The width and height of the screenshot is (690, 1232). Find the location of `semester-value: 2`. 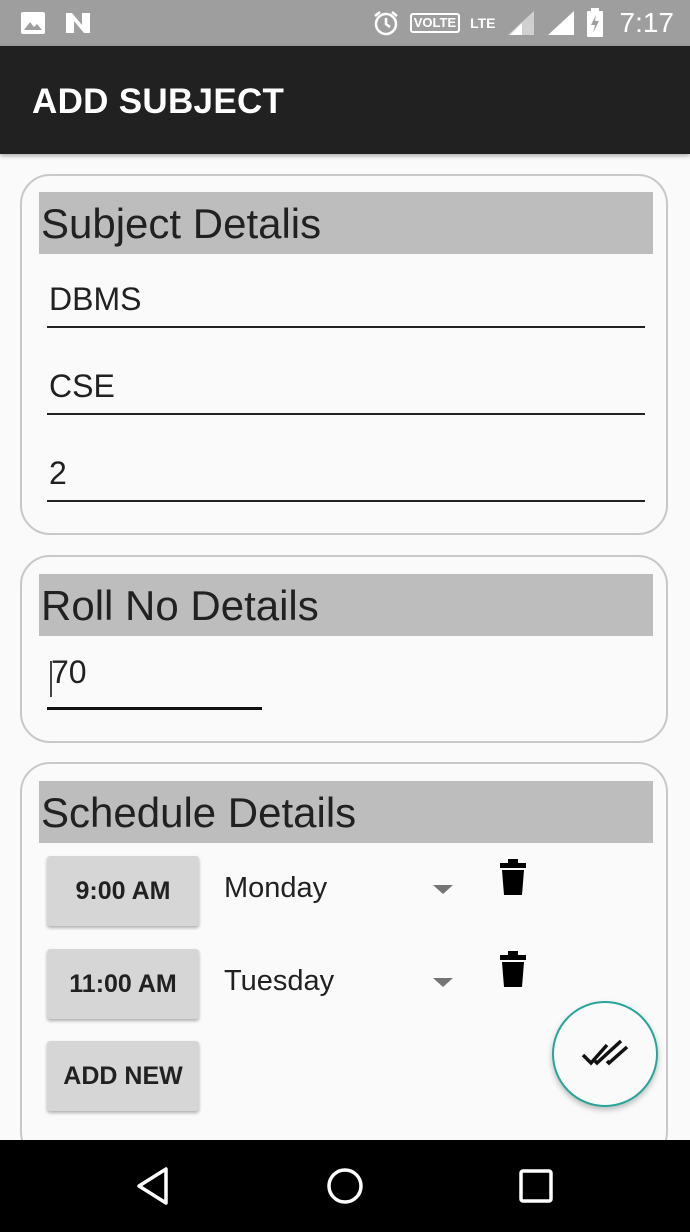

semester-value: 2 is located at coordinates (58, 473).